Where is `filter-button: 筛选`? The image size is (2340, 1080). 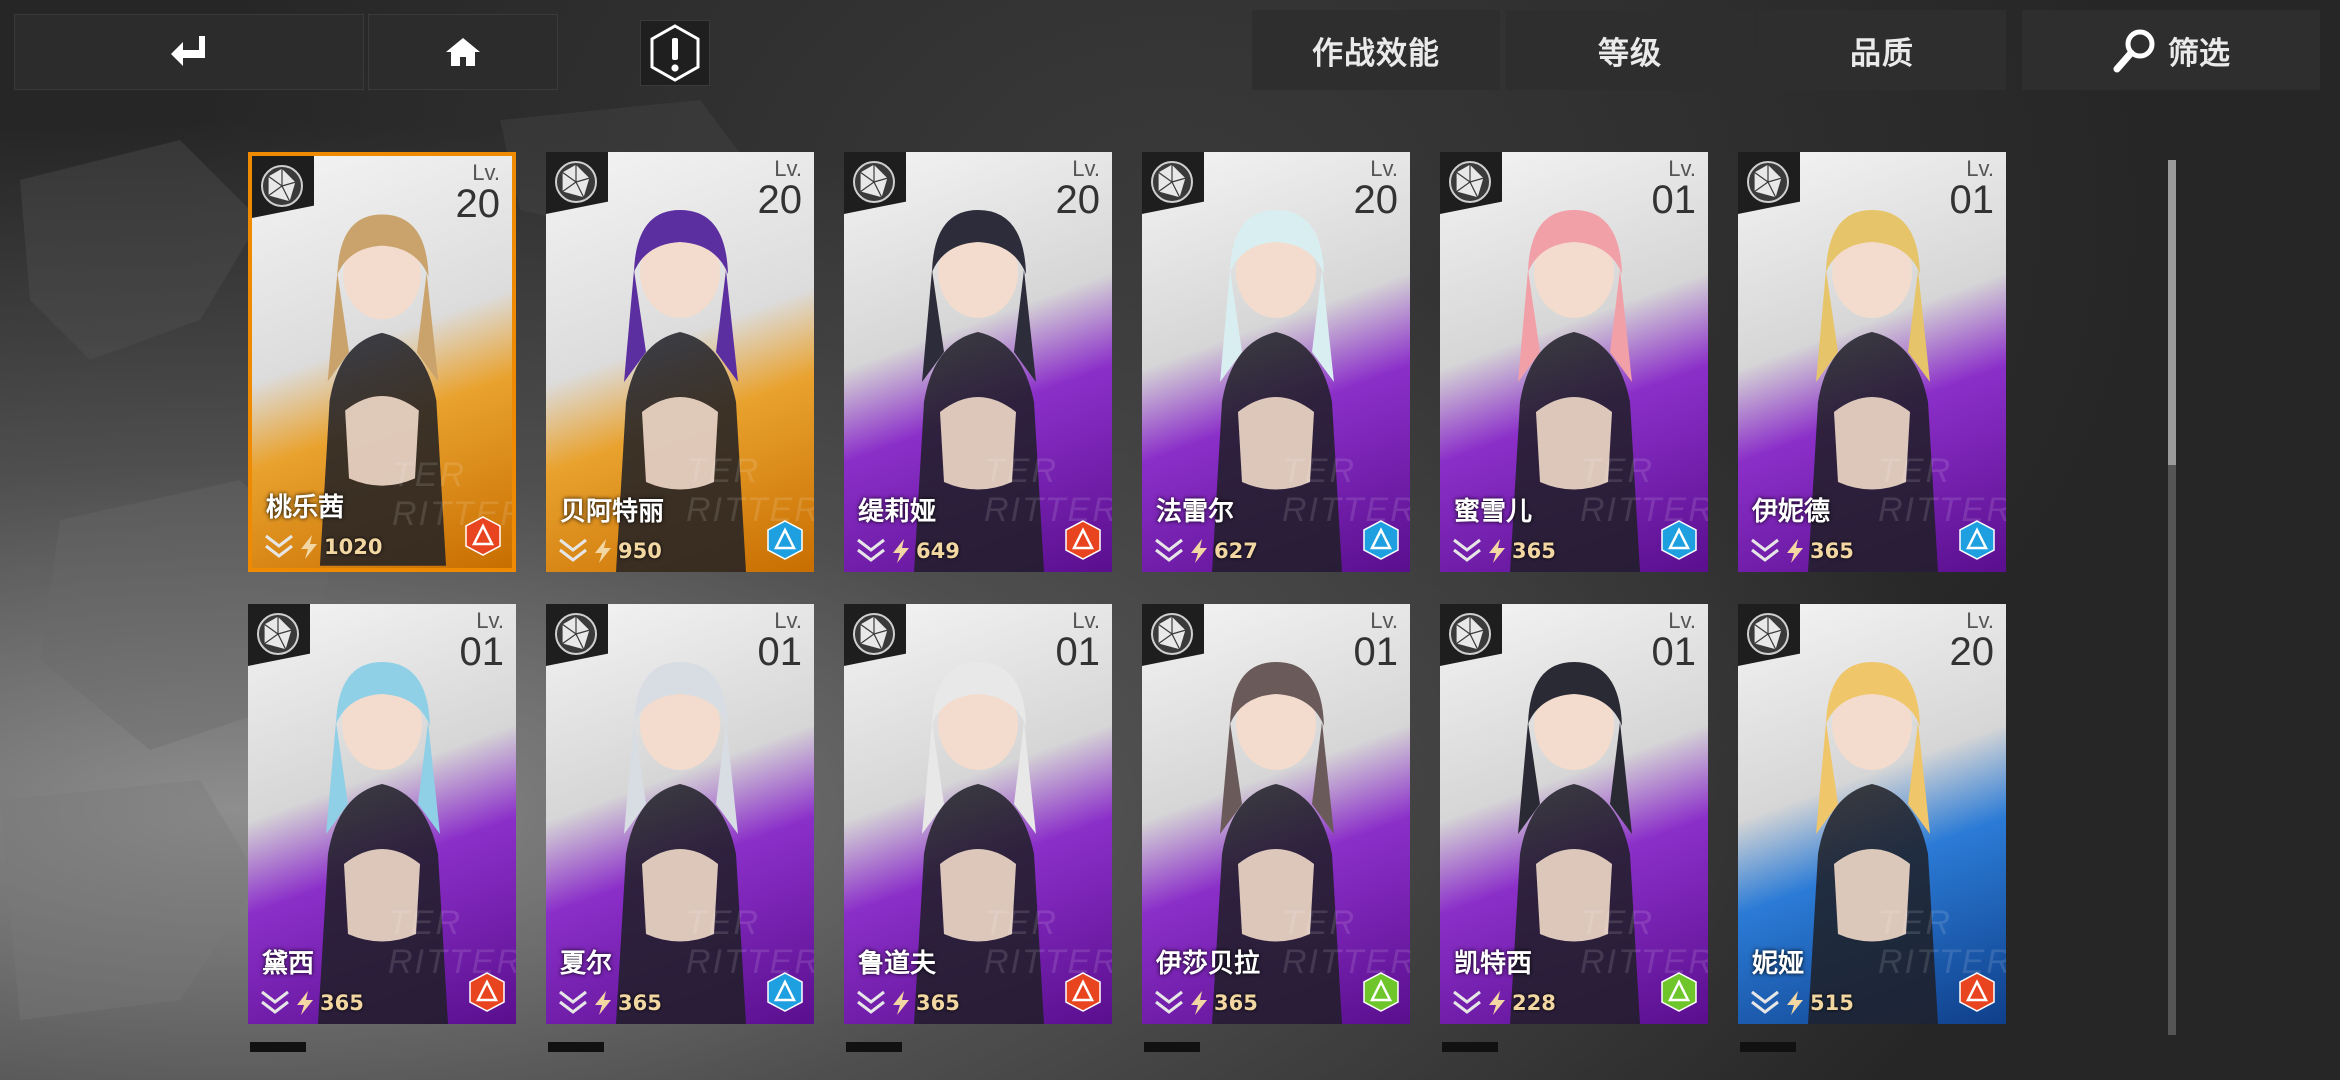
filter-button: 筛选 is located at coordinates (2171, 50).